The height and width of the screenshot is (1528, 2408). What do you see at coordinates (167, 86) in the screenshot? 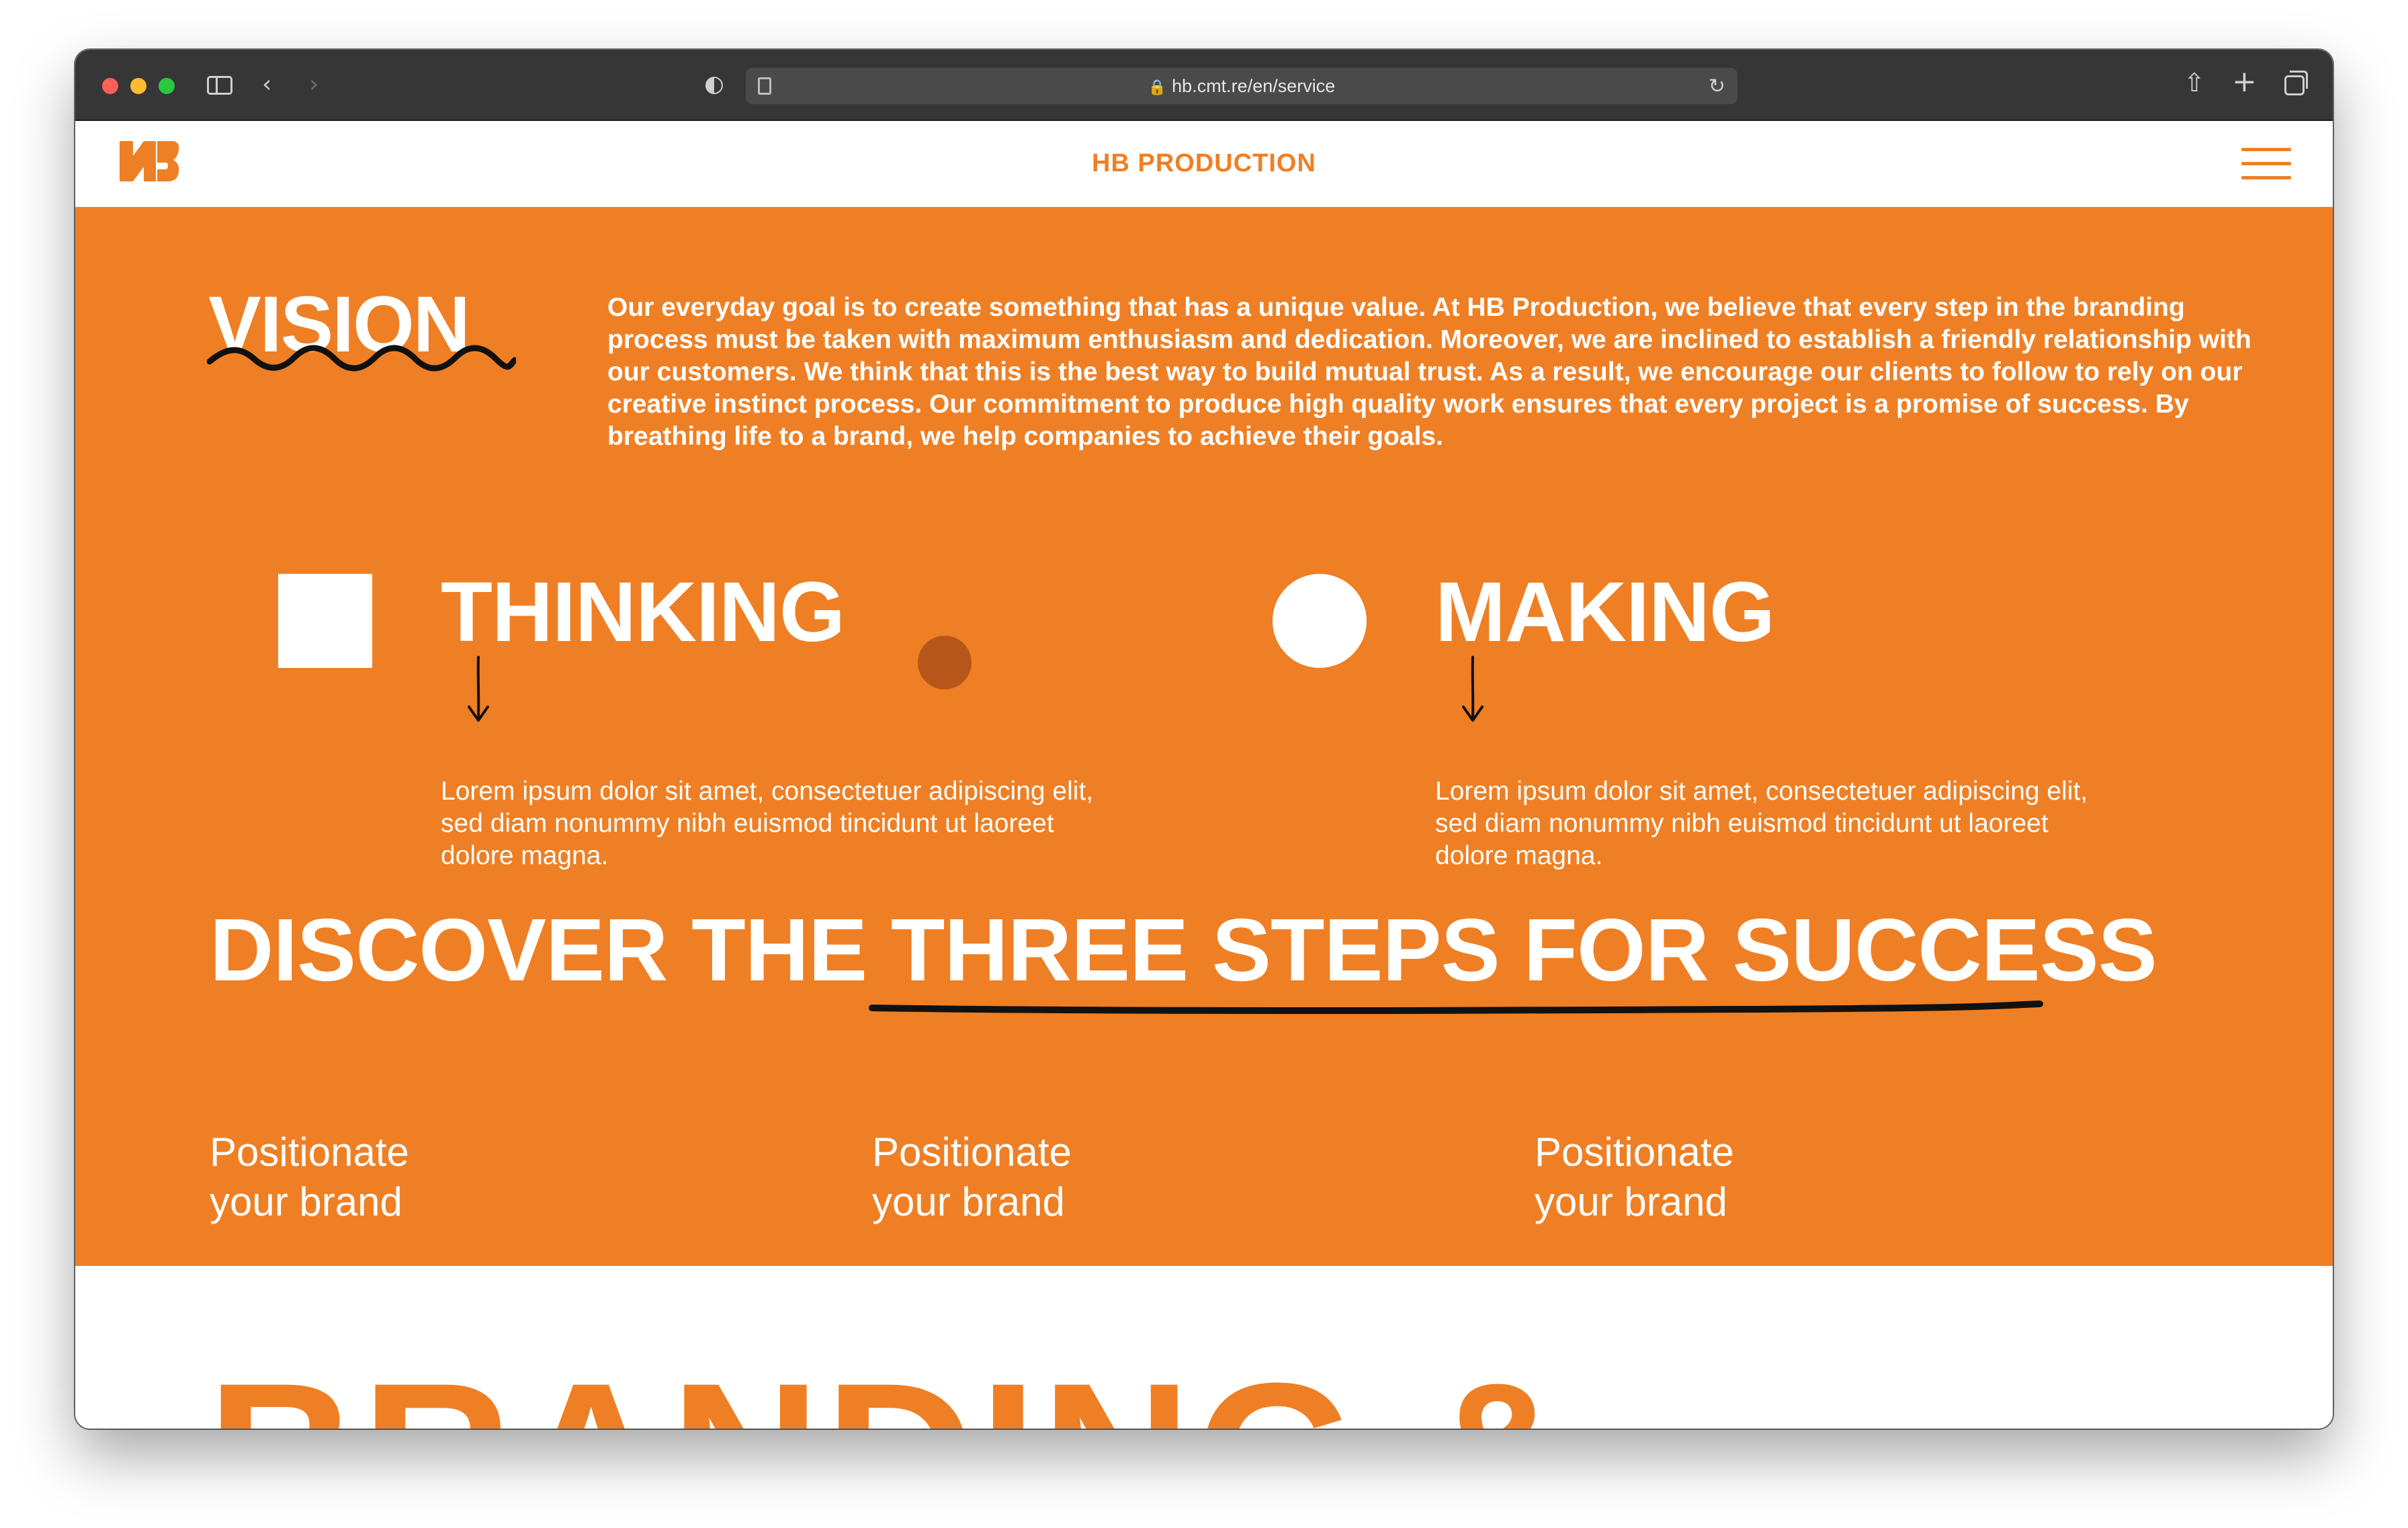
I see `zoom-window-button` at bounding box center [167, 86].